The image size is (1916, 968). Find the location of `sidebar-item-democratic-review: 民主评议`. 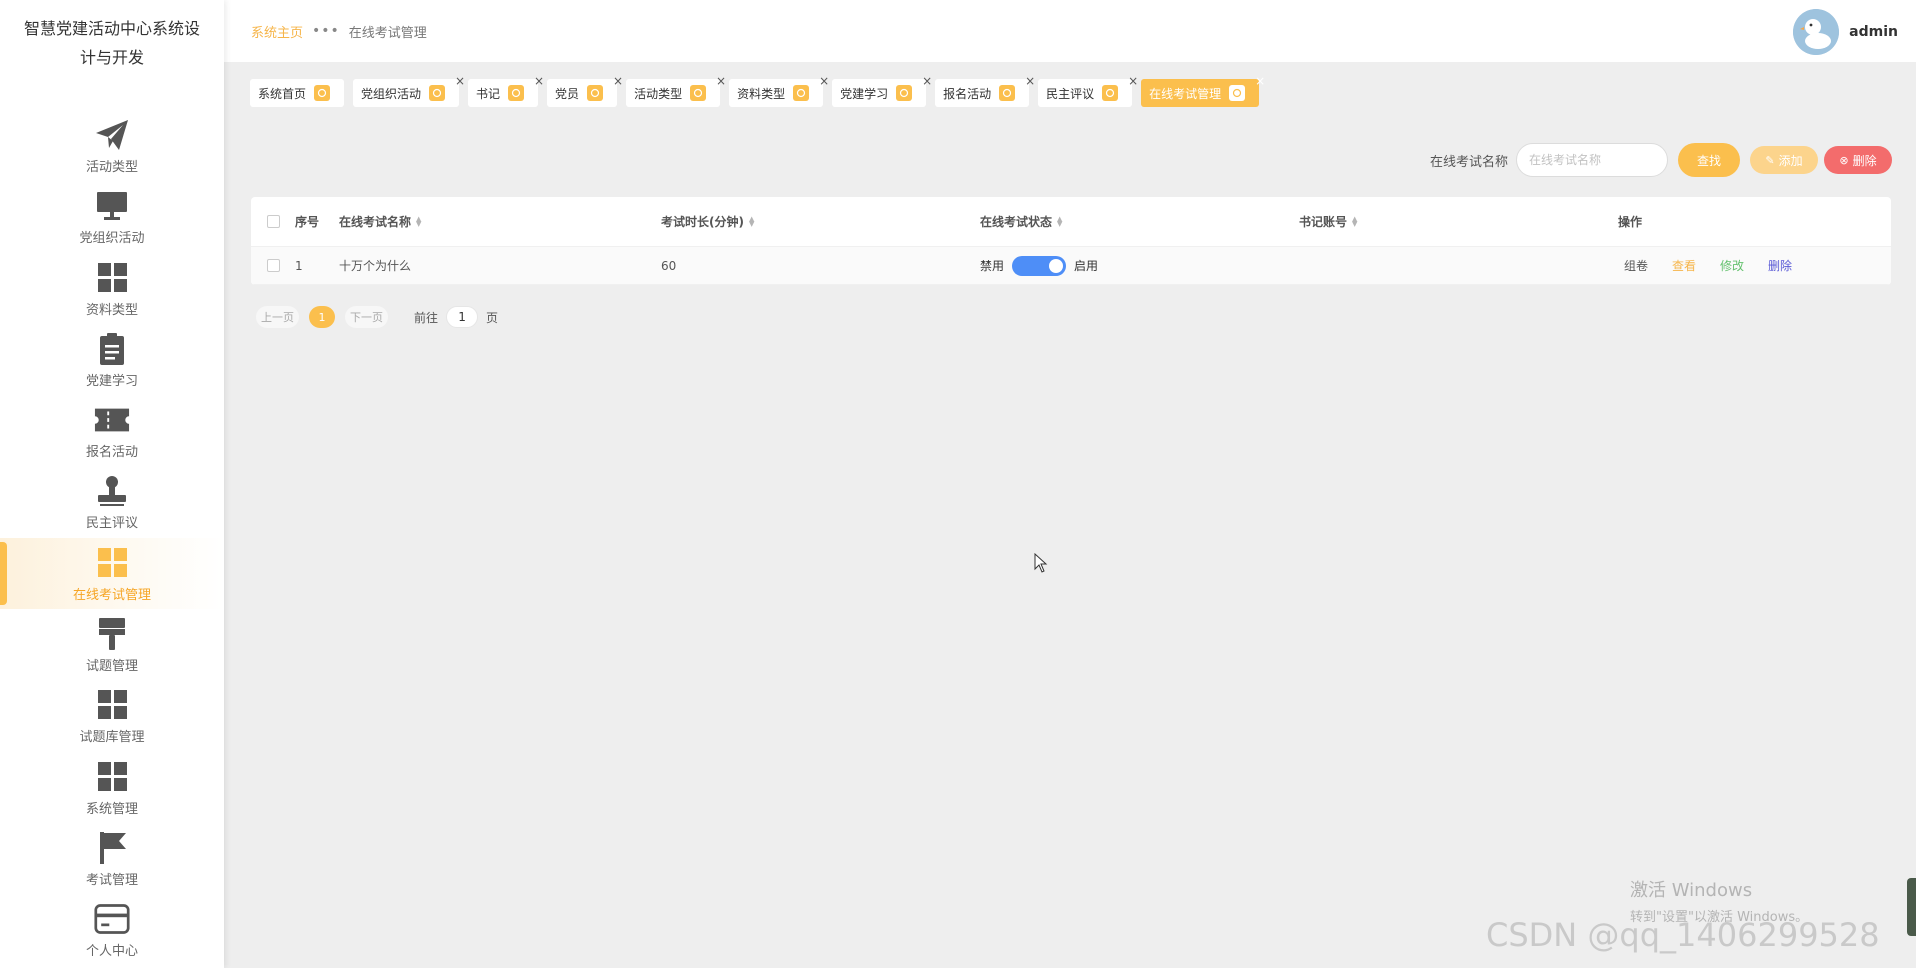

sidebar-item-democratic-review: 民主评议 is located at coordinates (112, 501).